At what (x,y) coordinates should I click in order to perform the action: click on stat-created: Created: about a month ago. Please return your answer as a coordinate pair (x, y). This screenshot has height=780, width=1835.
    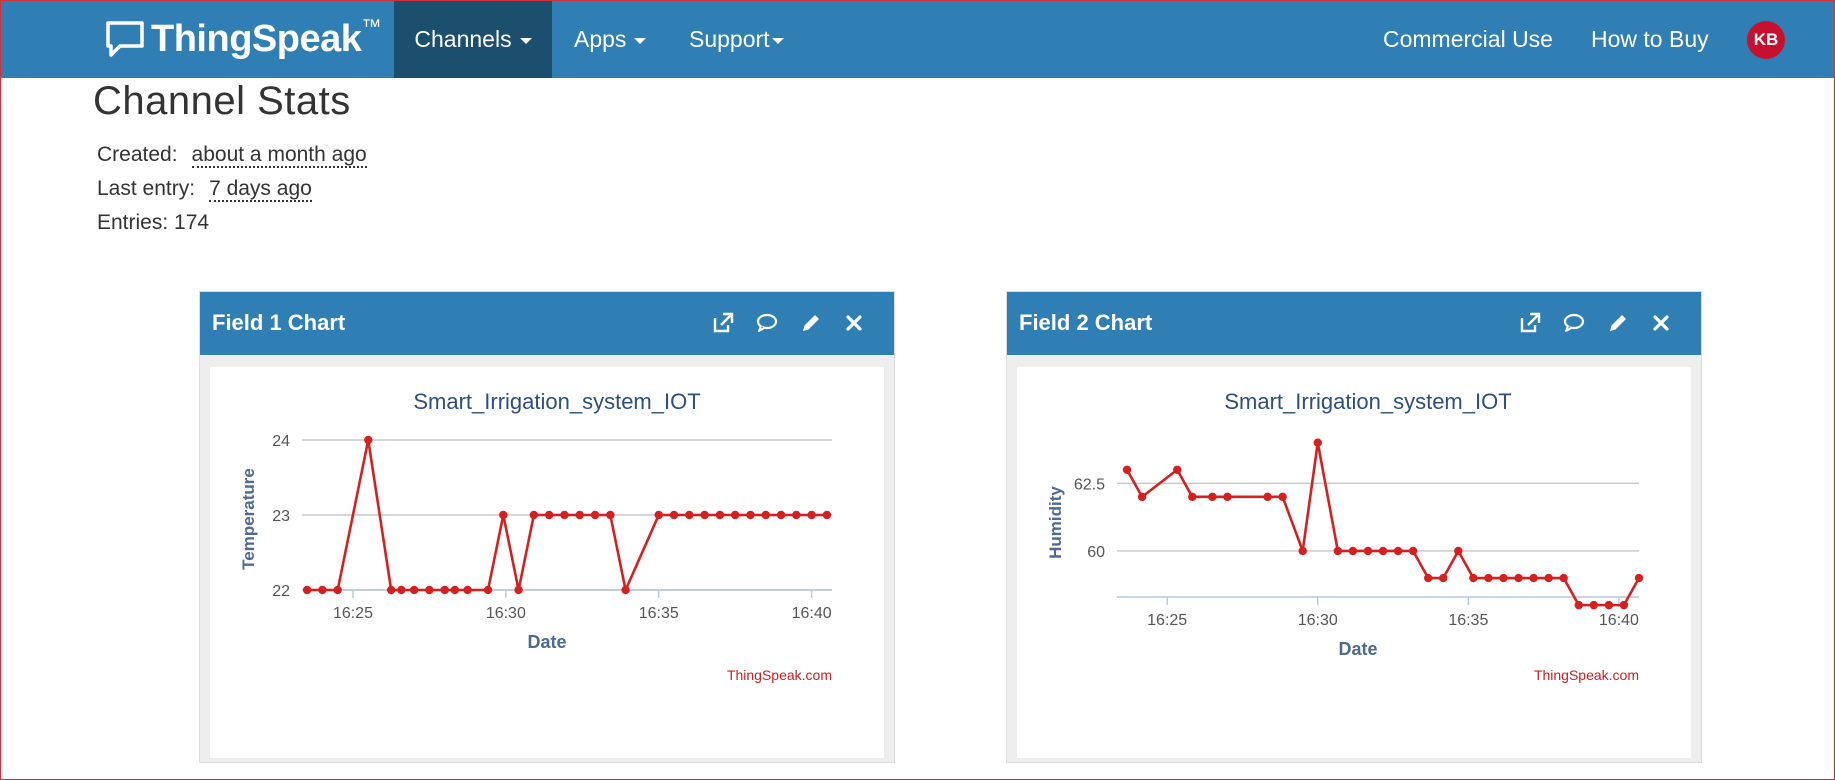
    Looking at the image, I should click on (232, 155).